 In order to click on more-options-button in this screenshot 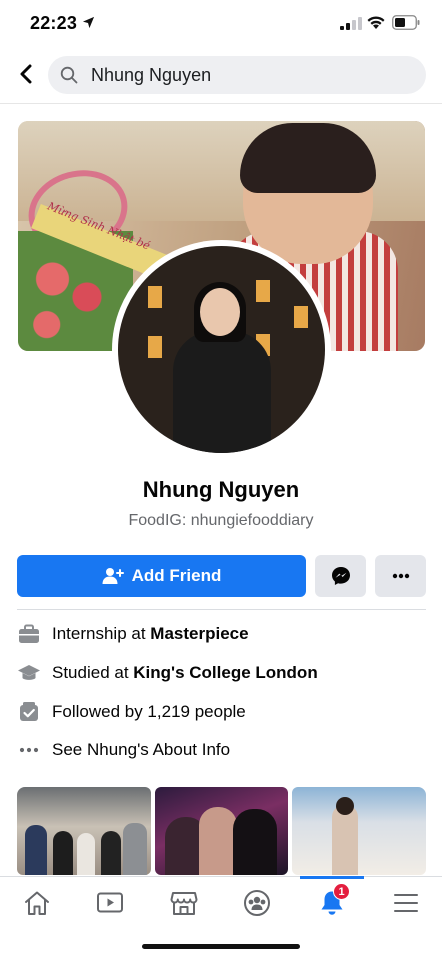, I will do `click(400, 576)`.